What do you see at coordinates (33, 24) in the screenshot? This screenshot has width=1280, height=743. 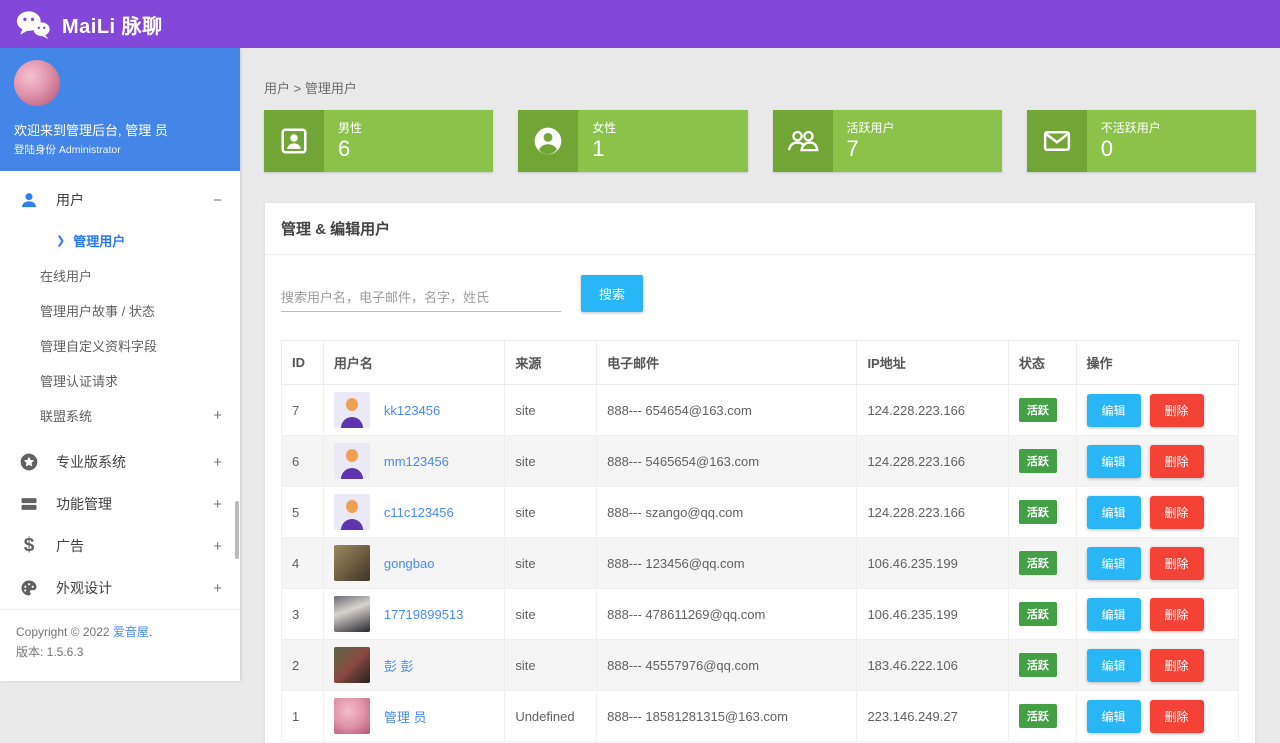 I see `wechat-logo-icon` at bounding box center [33, 24].